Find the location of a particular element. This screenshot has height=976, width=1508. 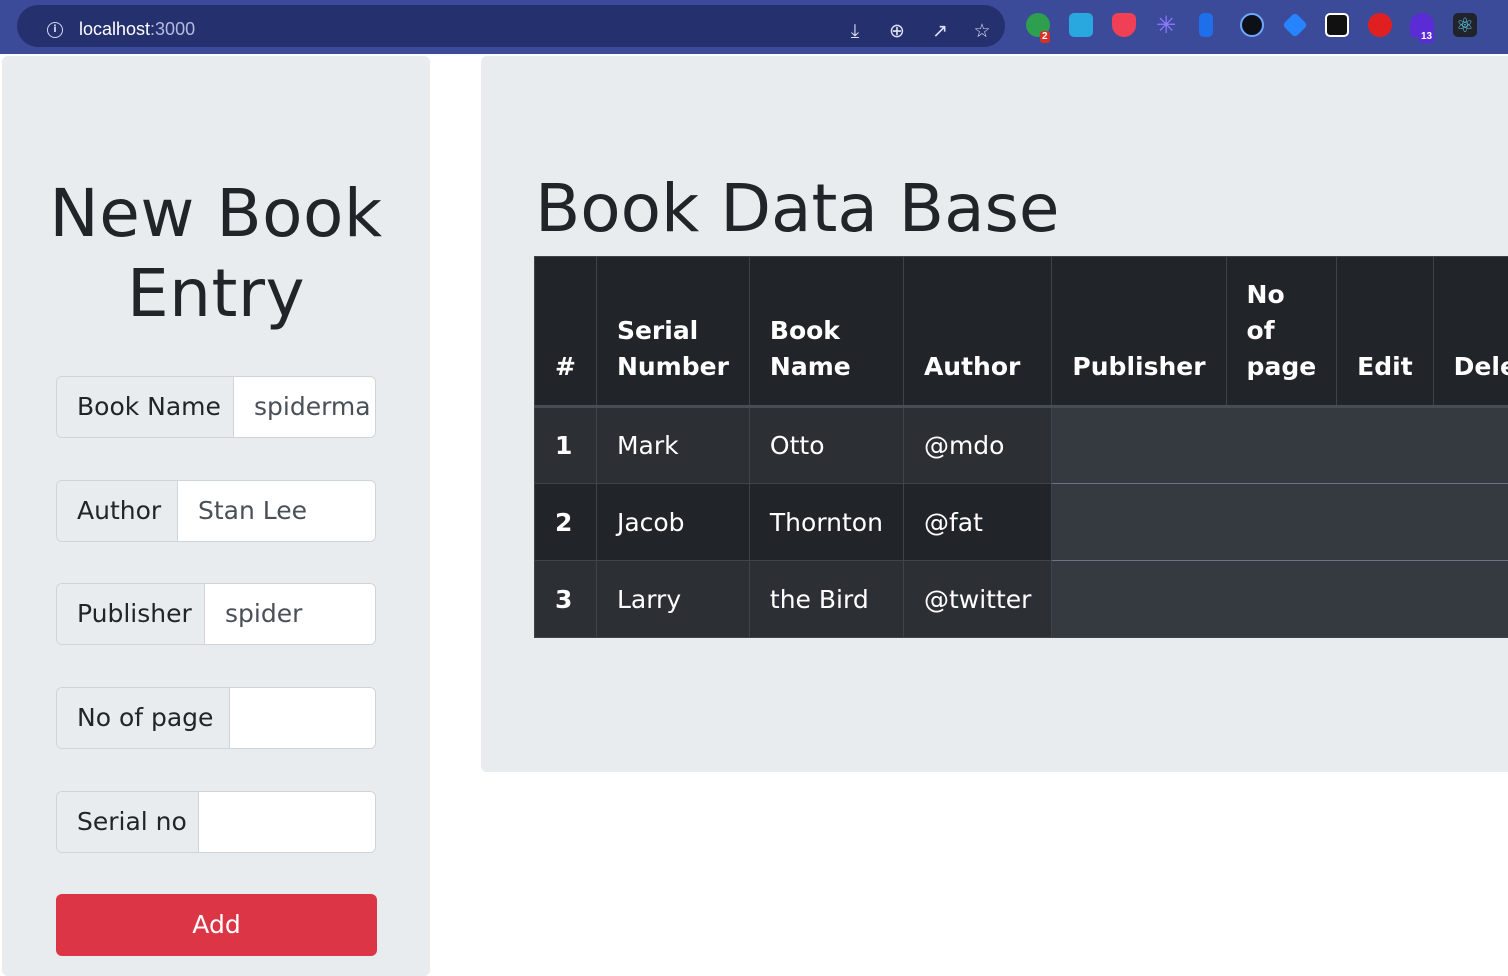

address-bar: i localhost:3000 ⤓ ⊕ ↗ ☆ is located at coordinates (511, 26).